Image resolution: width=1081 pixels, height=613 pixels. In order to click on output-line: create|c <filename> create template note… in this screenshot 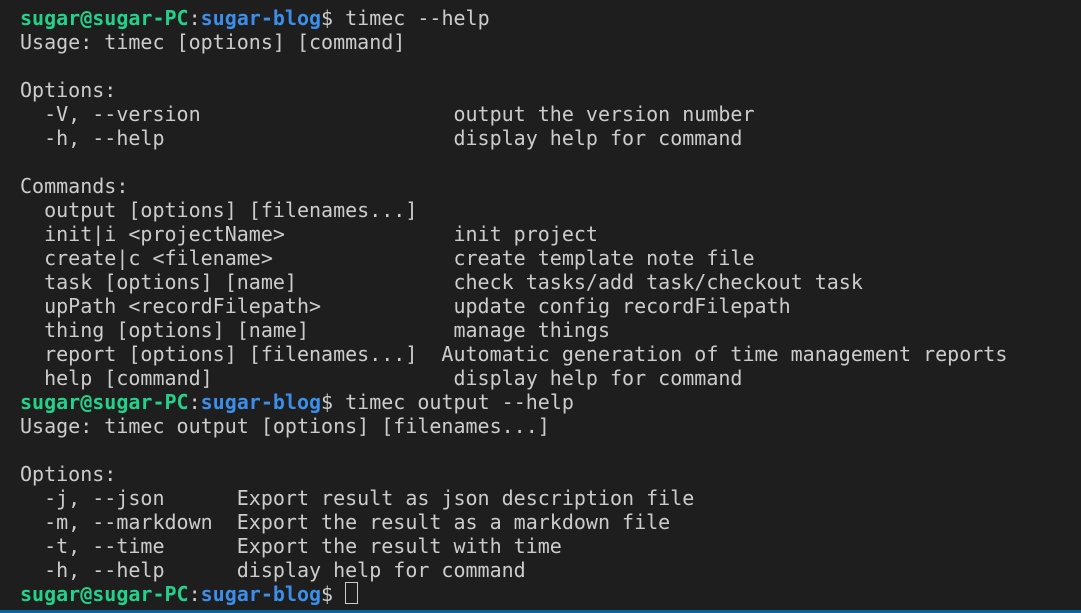, I will do `click(387, 258)`.